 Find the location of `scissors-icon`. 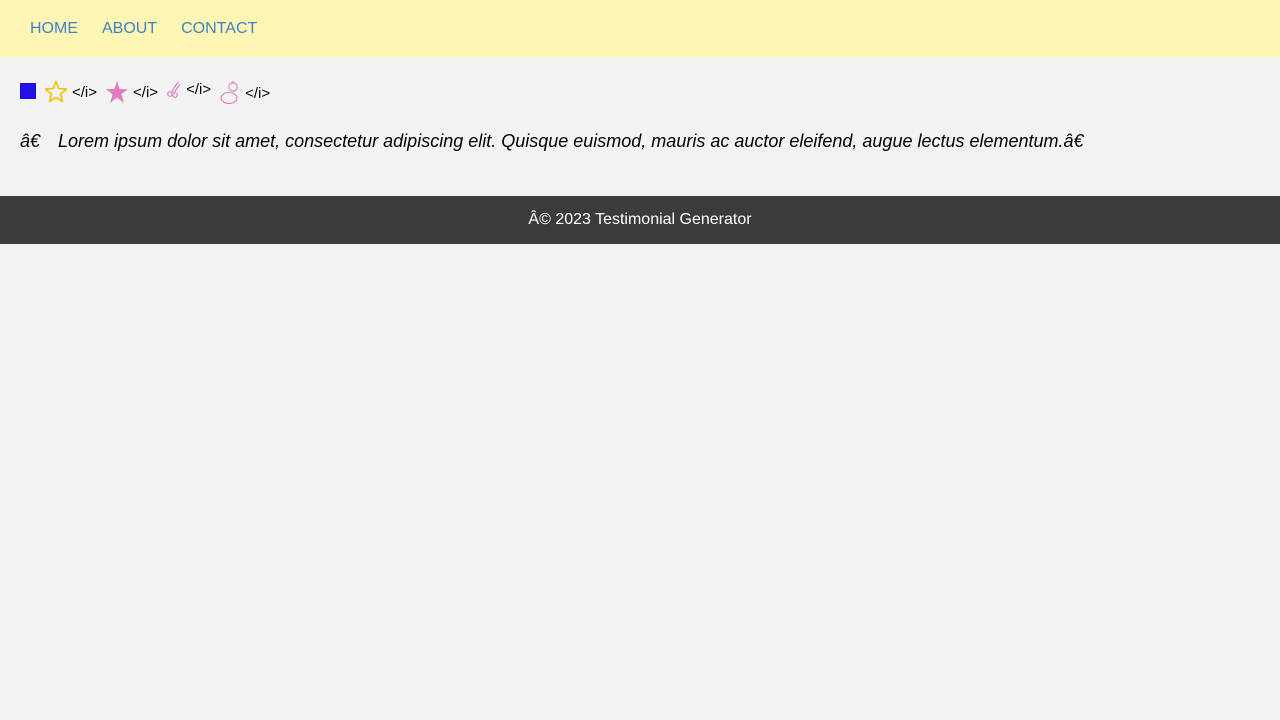

scissors-icon is located at coordinates (174, 89).